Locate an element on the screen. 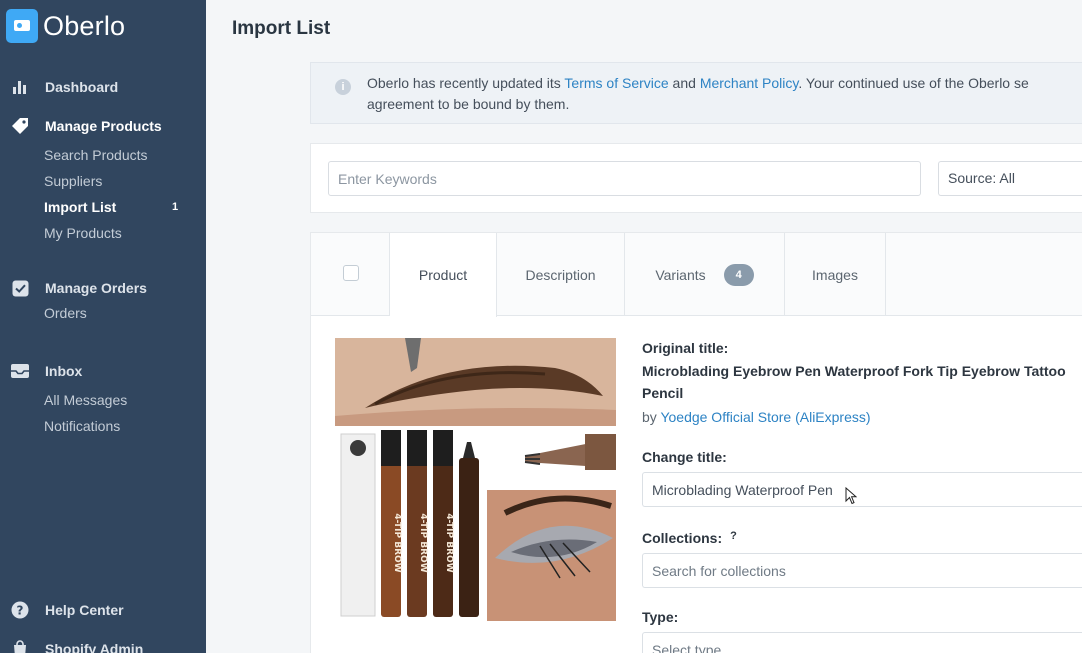  tab-label: Variants is located at coordinates (680, 274).